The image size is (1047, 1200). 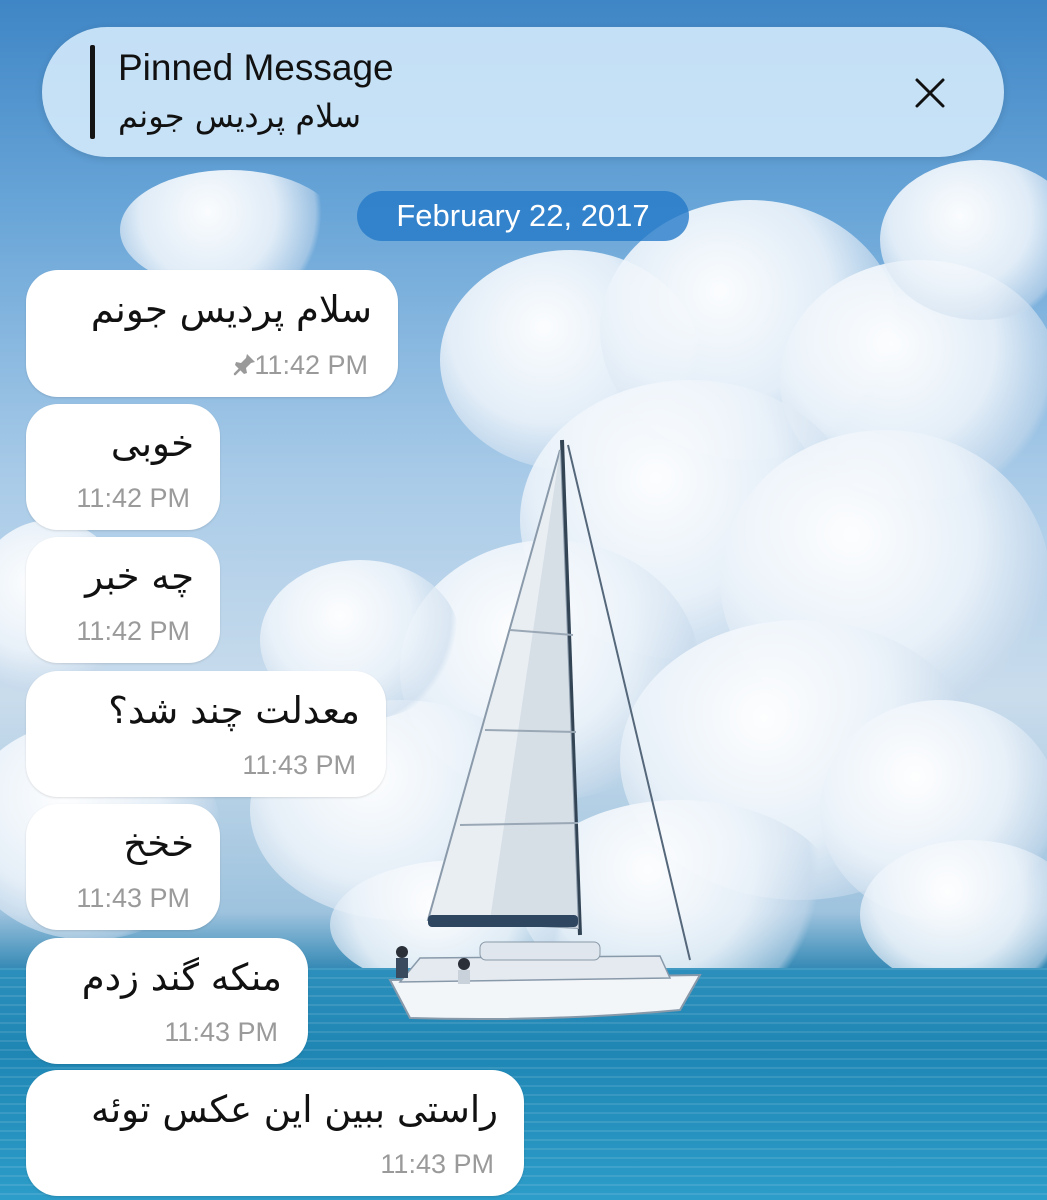 What do you see at coordinates (181, 977) in the screenshot?
I see `message-text: منکه گند زدم` at bounding box center [181, 977].